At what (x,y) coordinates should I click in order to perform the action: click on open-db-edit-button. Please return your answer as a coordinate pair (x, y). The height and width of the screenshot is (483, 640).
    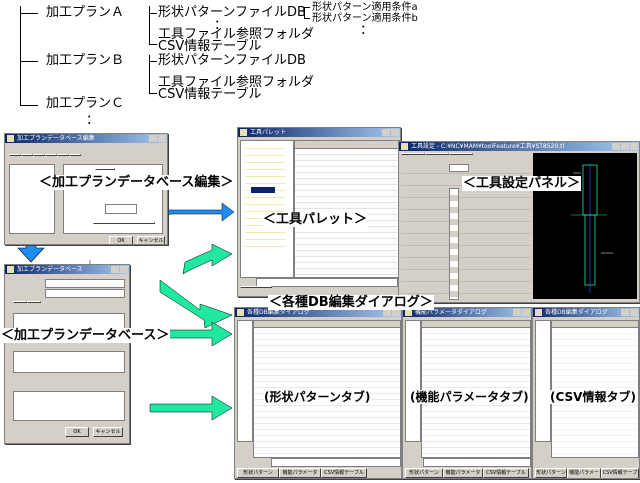
    Looking at the image, I should click on (124, 223).